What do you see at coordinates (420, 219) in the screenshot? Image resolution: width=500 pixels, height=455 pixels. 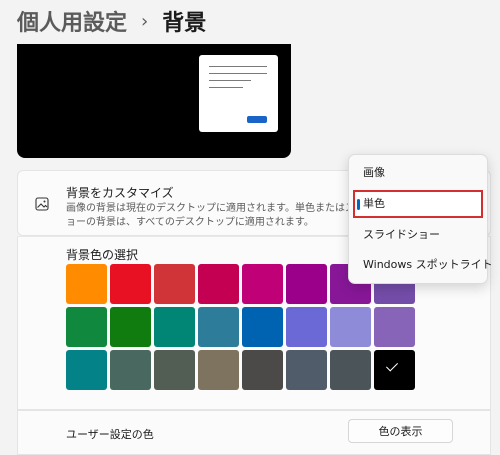 I see `background-type-dropdown: 画像 単色 スライドショー Windows スポットライト` at bounding box center [420, 219].